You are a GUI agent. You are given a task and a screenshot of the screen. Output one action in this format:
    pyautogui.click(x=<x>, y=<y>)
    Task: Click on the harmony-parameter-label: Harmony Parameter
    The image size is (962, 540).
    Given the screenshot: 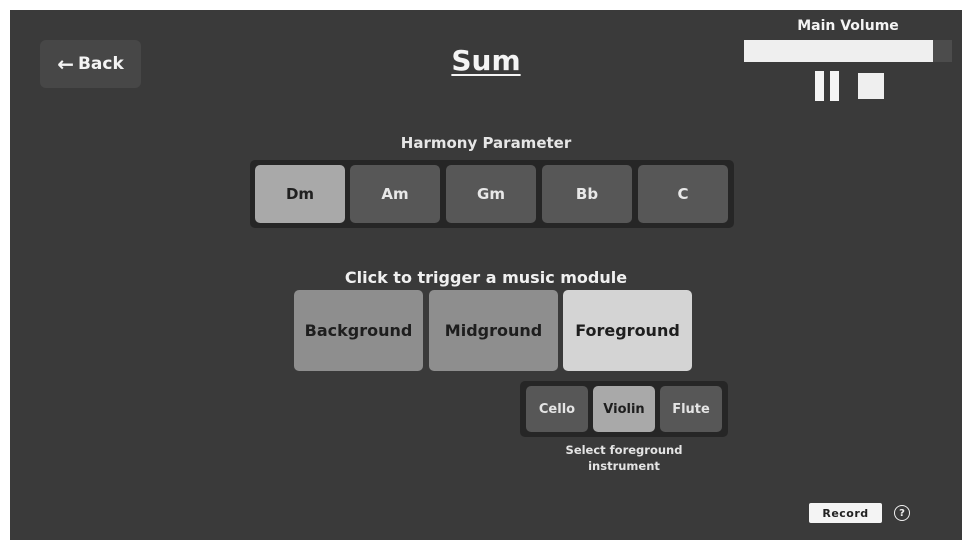 What is the action you would take?
    pyautogui.click(x=486, y=143)
    